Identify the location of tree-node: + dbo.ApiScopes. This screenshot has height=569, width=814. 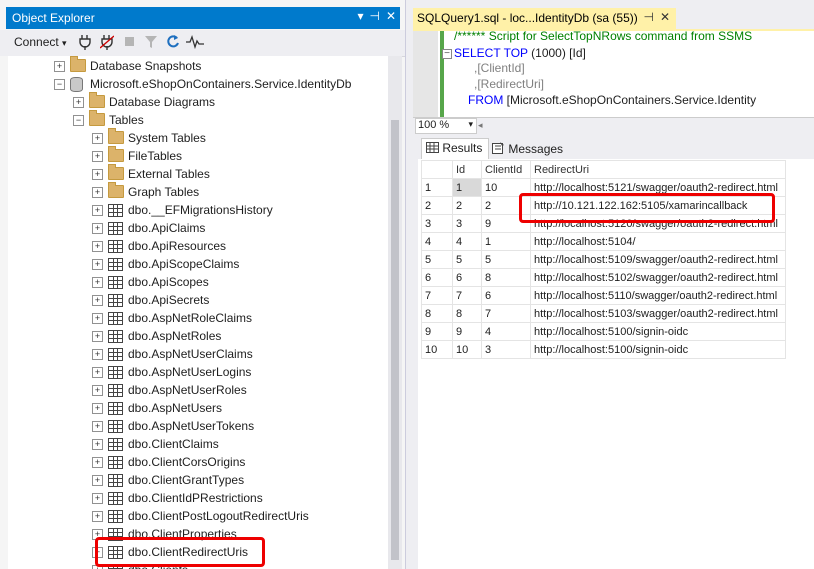
(198, 282).